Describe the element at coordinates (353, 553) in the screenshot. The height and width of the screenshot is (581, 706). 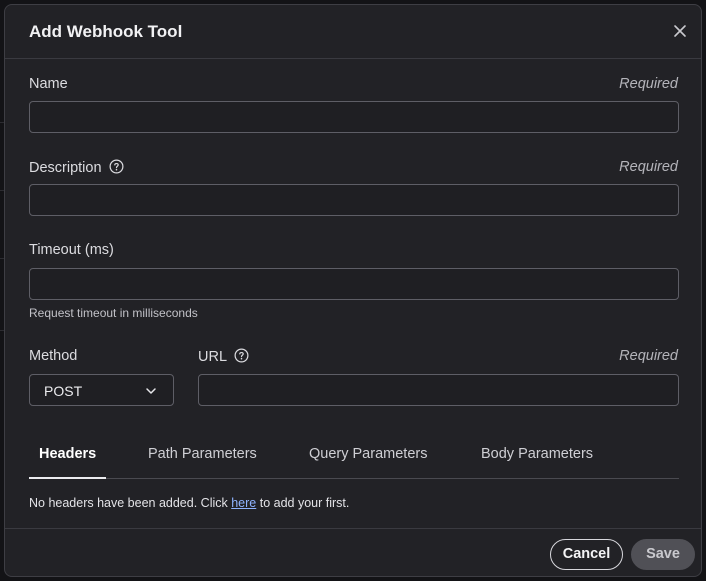
I see `dialog-footer: Cancel Save` at that location.